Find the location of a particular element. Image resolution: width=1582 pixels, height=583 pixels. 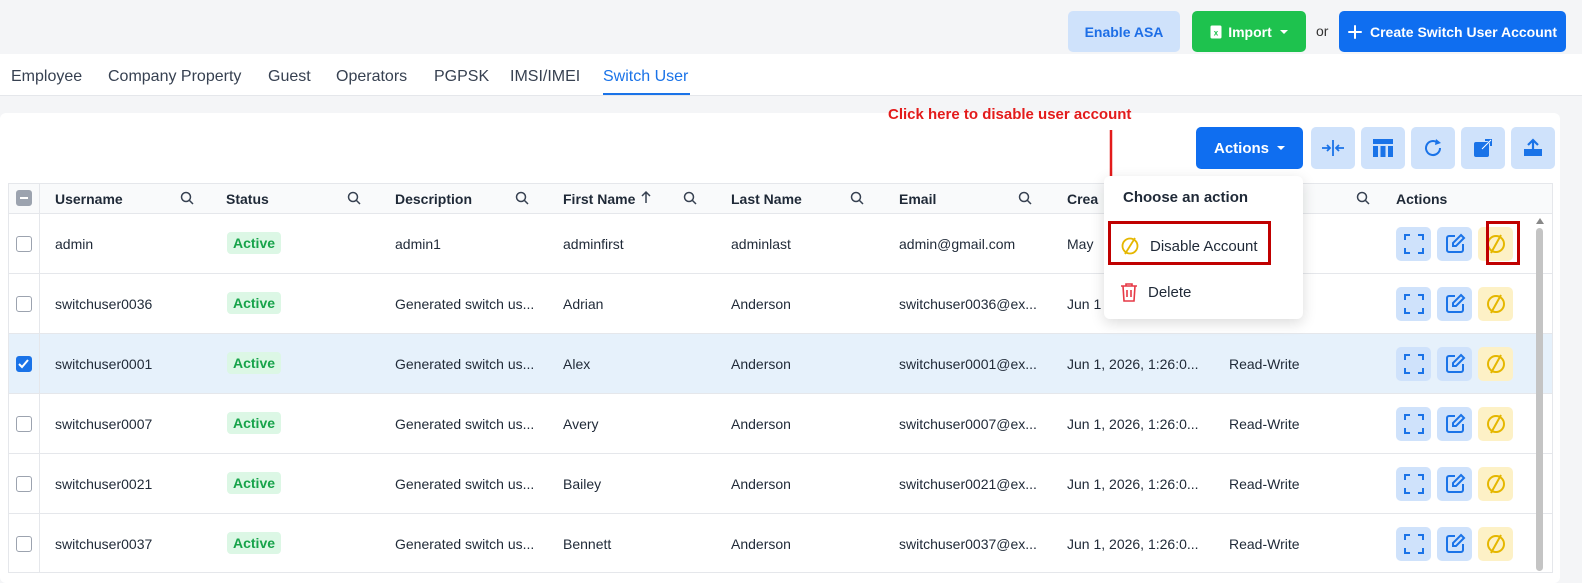

actions-label: Actions is located at coordinates (1241, 148).